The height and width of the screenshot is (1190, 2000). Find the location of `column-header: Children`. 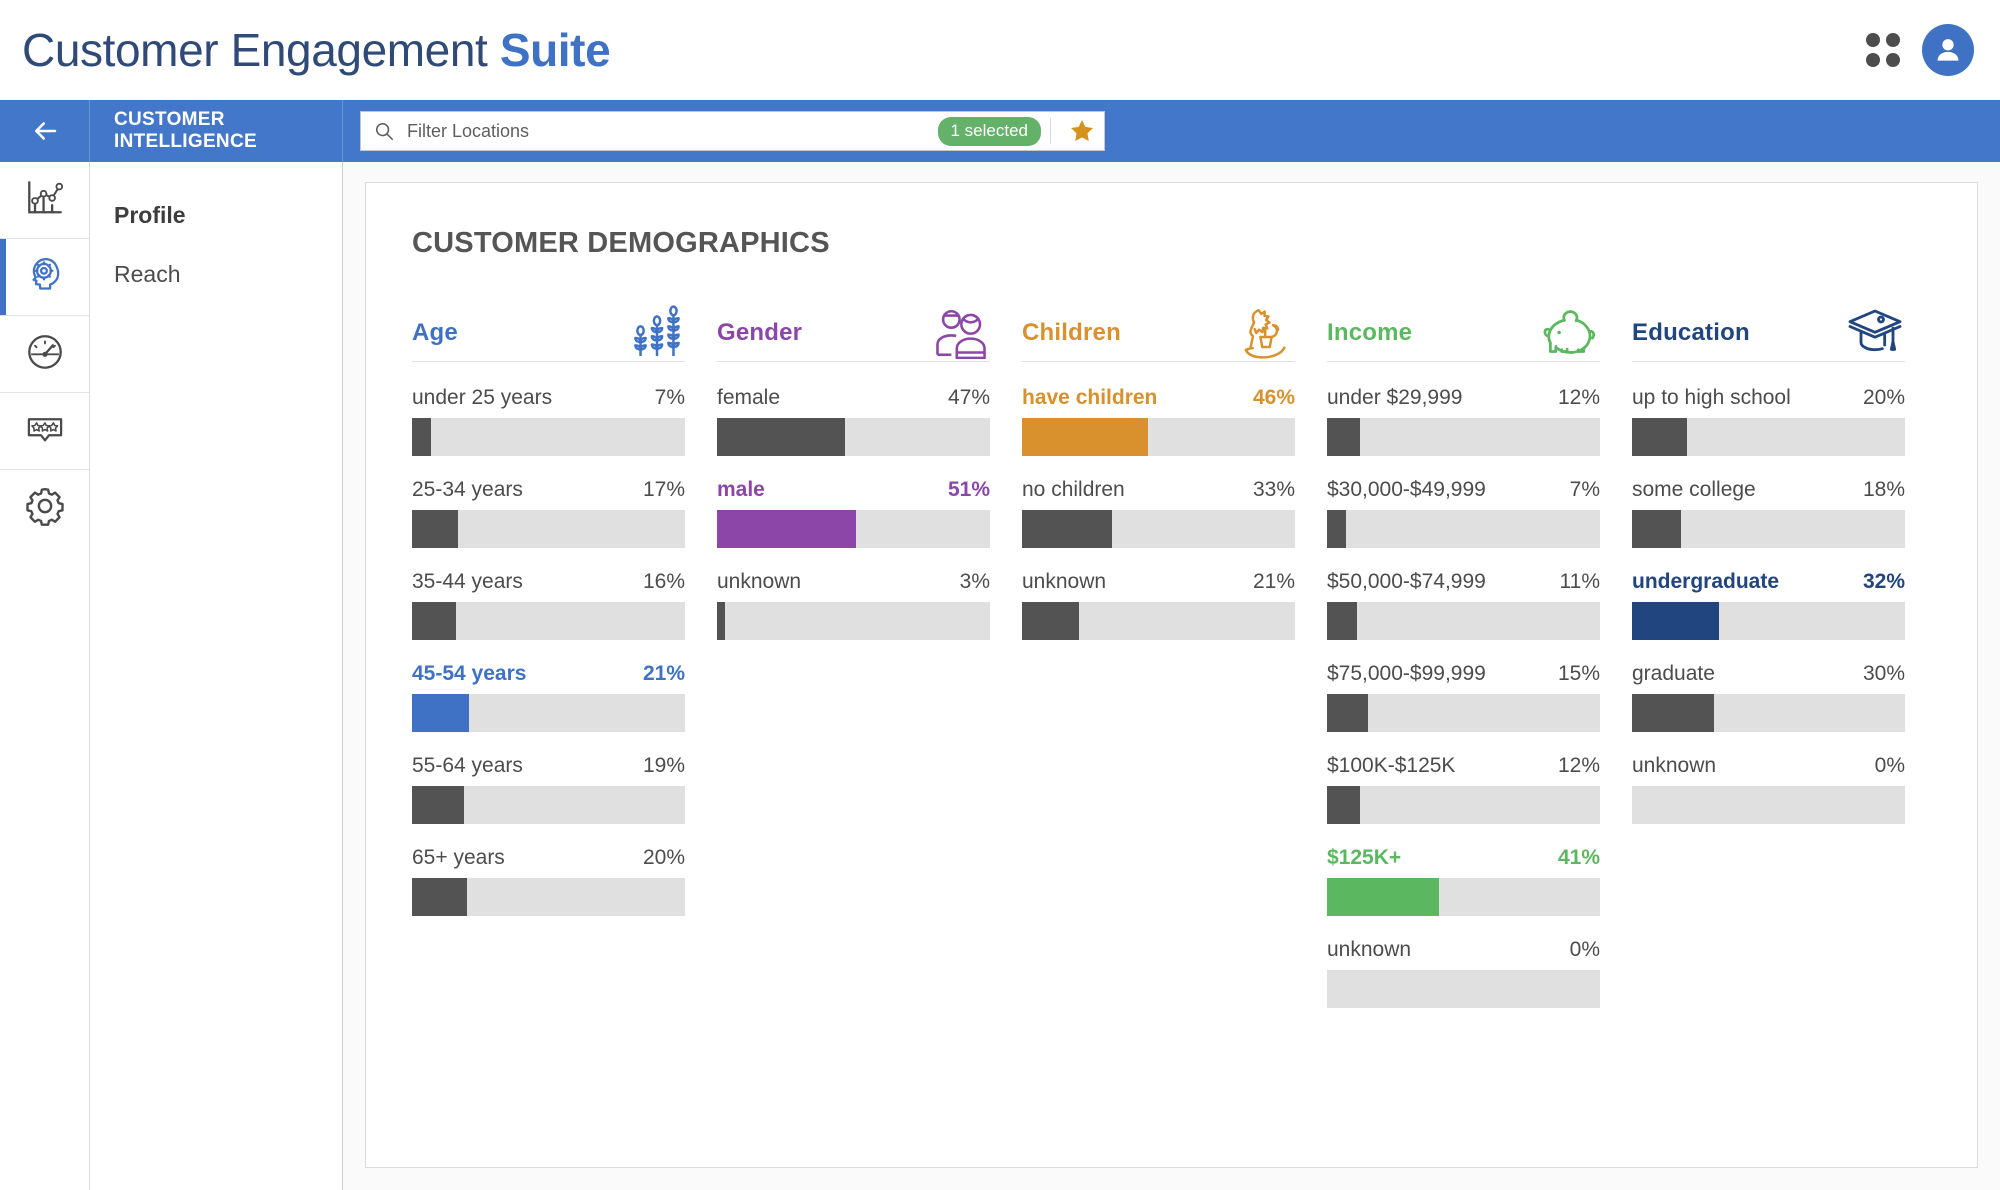

column-header: Children is located at coordinates (1158, 333).